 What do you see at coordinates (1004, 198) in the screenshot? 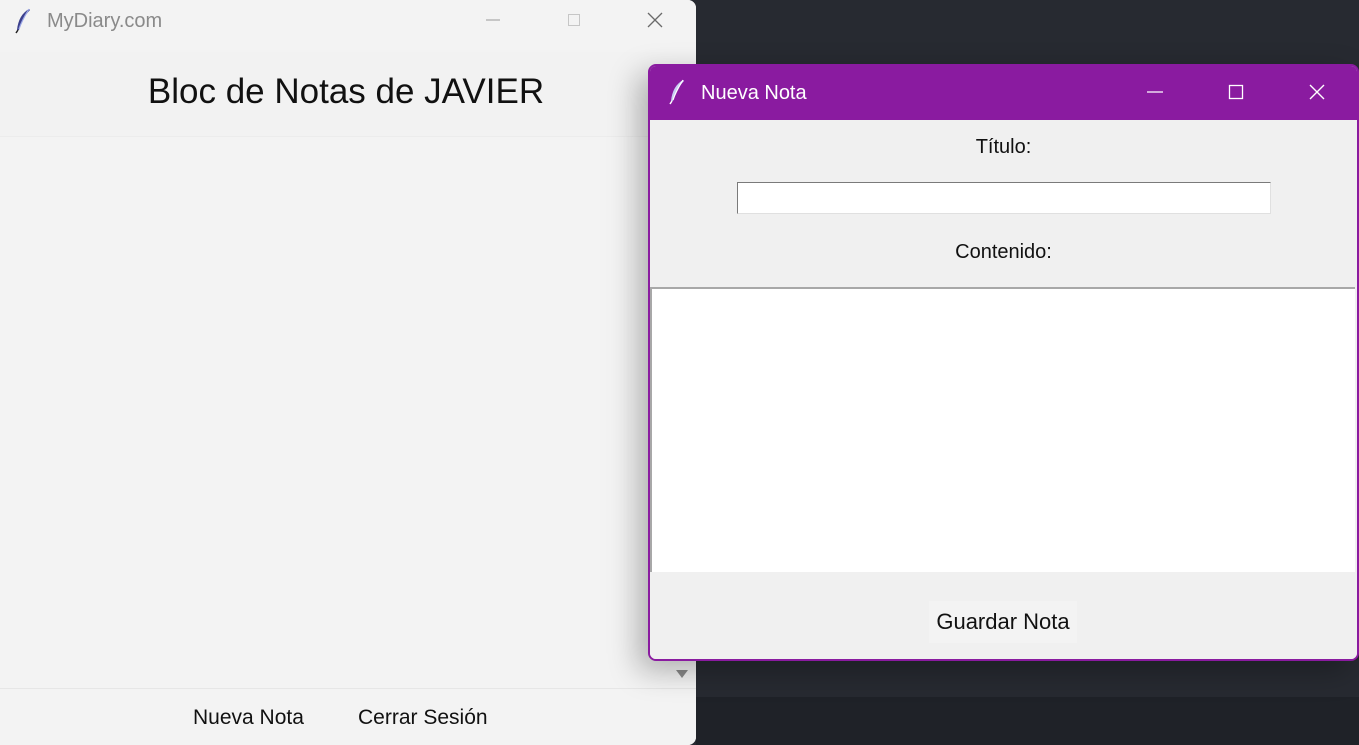
I see `title-input` at bounding box center [1004, 198].